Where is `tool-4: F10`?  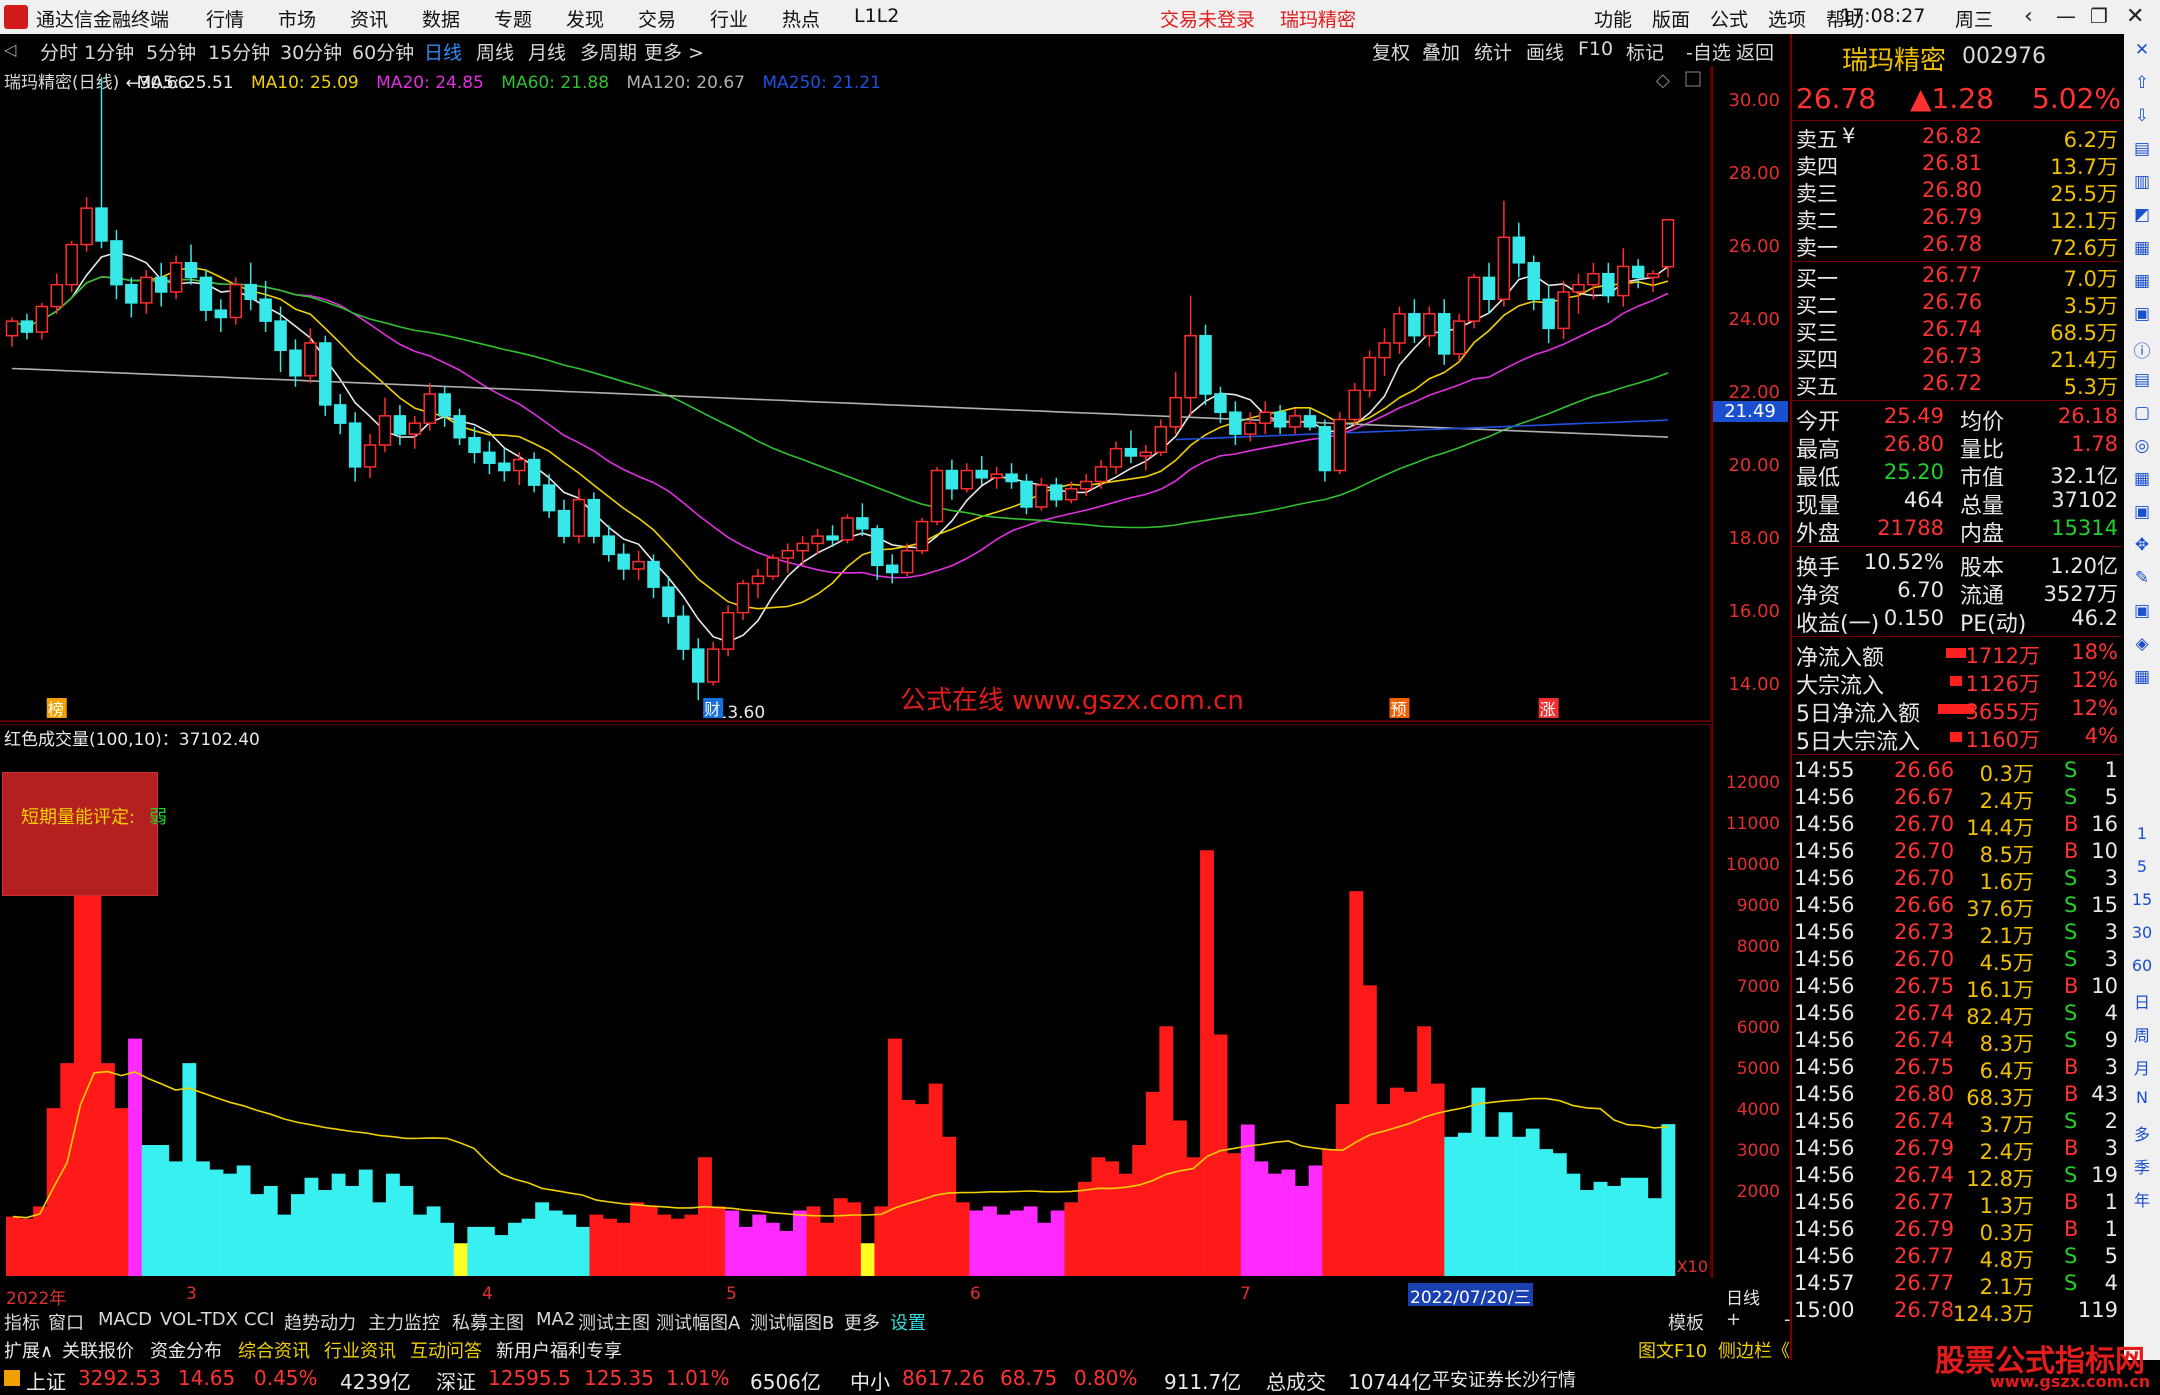 tool-4: F10 is located at coordinates (1595, 49).